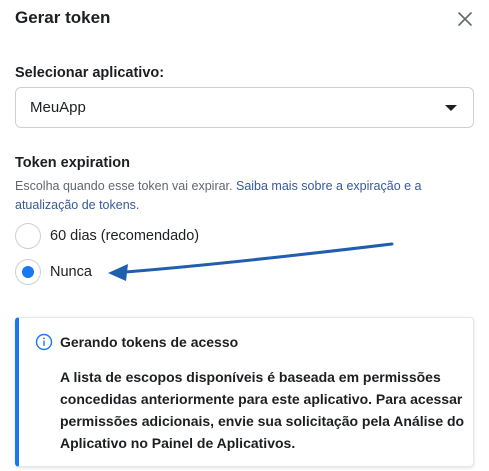 The image size is (489, 471). What do you see at coordinates (90, 73) in the screenshot?
I see `app-select-label: Selecionar aplicativo:` at bounding box center [90, 73].